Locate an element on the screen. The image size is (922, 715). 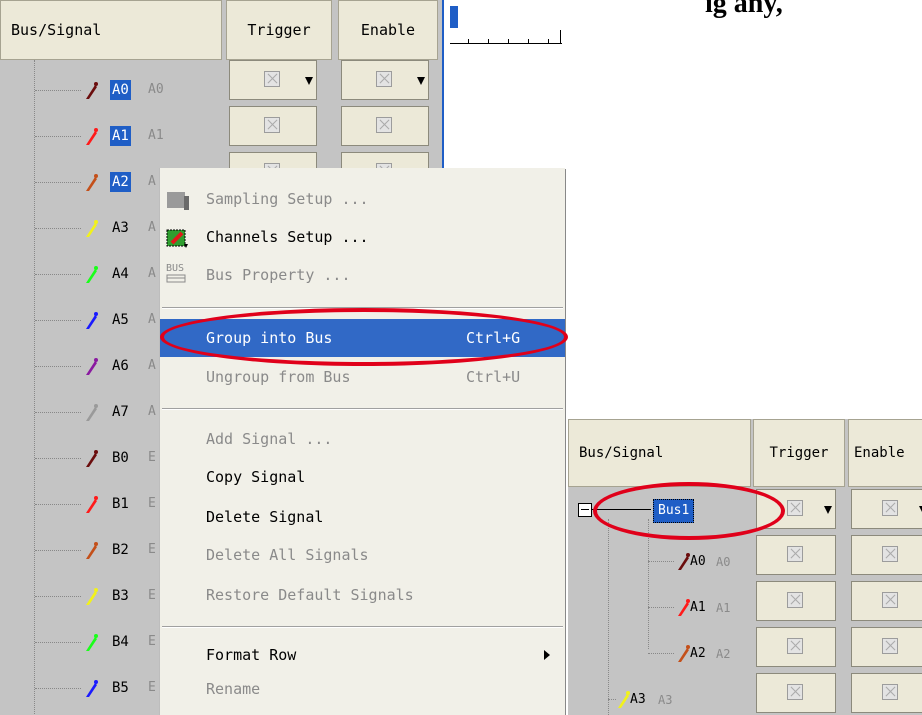
inset-signal-row-a2: A2 A2 is located at coordinates (659, 654).